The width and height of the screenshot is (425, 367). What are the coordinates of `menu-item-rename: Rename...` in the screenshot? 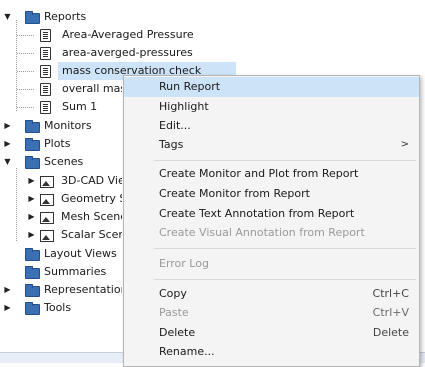 It's located at (271, 352).